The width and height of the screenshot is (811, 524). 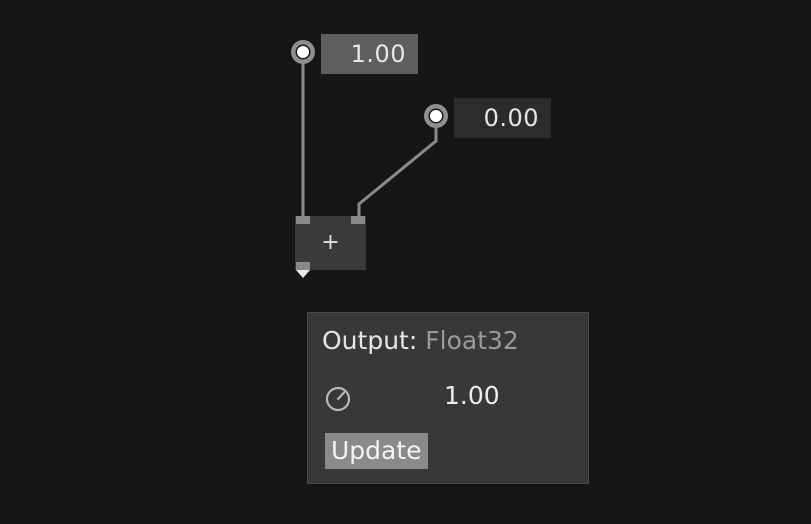 I want to click on output-type: Float32, so click(x=472, y=340).